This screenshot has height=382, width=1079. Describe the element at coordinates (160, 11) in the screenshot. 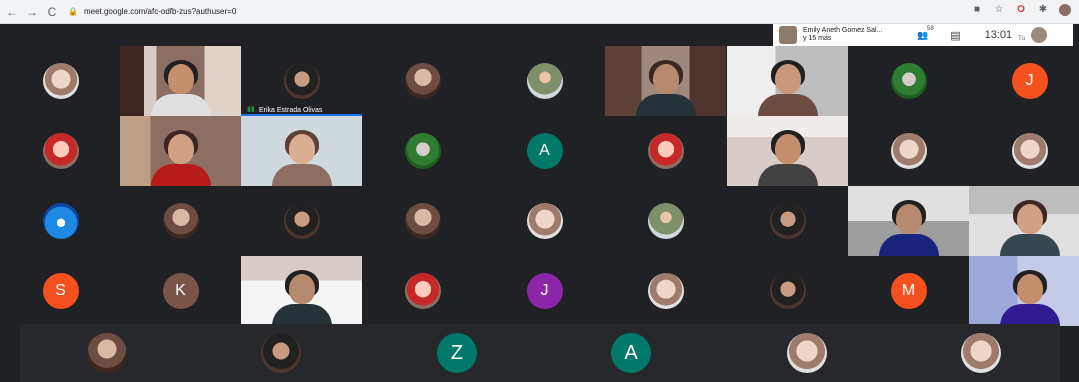

I see `url-text: meet.google.com/afc-odfb-zus?authuser=0` at that location.